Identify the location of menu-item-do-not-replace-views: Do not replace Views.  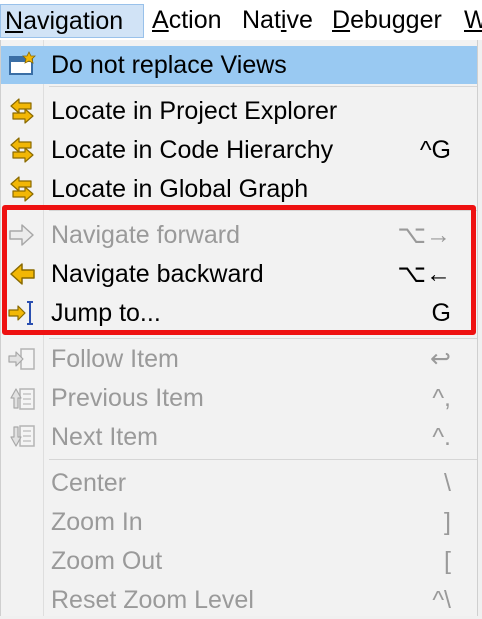
(239, 65).